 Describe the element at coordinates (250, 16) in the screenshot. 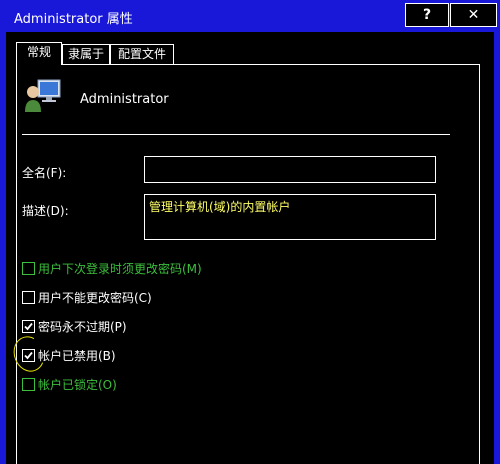

I see `title-bar: Administrator 属性 ? ✕` at that location.